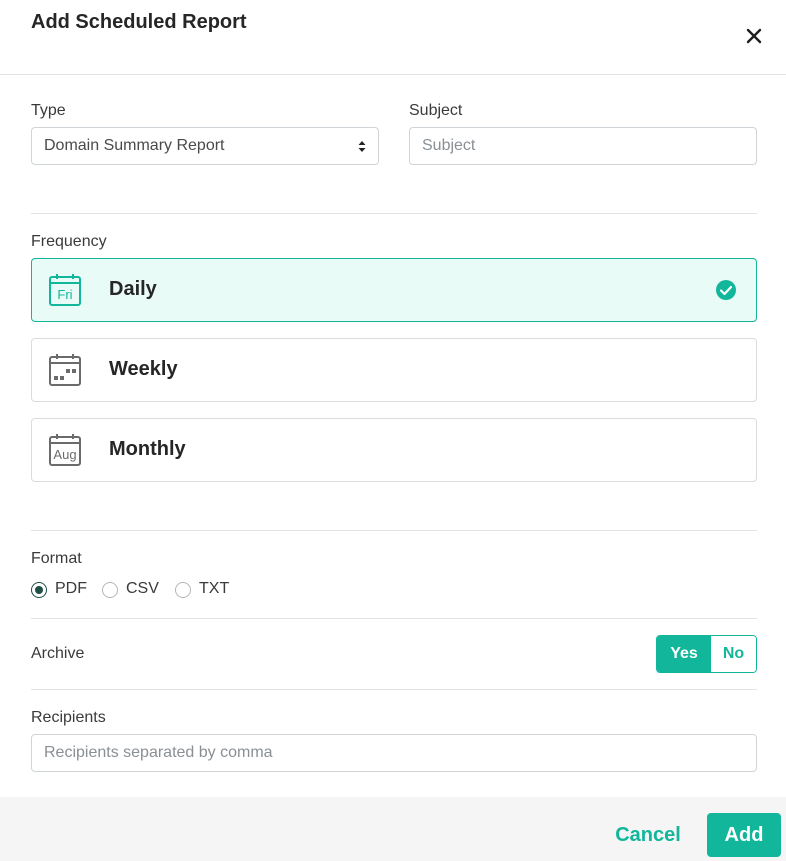 This screenshot has width=786, height=861. Describe the element at coordinates (726, 290) in the screenshot. I see `check-circle-icon` at that location.